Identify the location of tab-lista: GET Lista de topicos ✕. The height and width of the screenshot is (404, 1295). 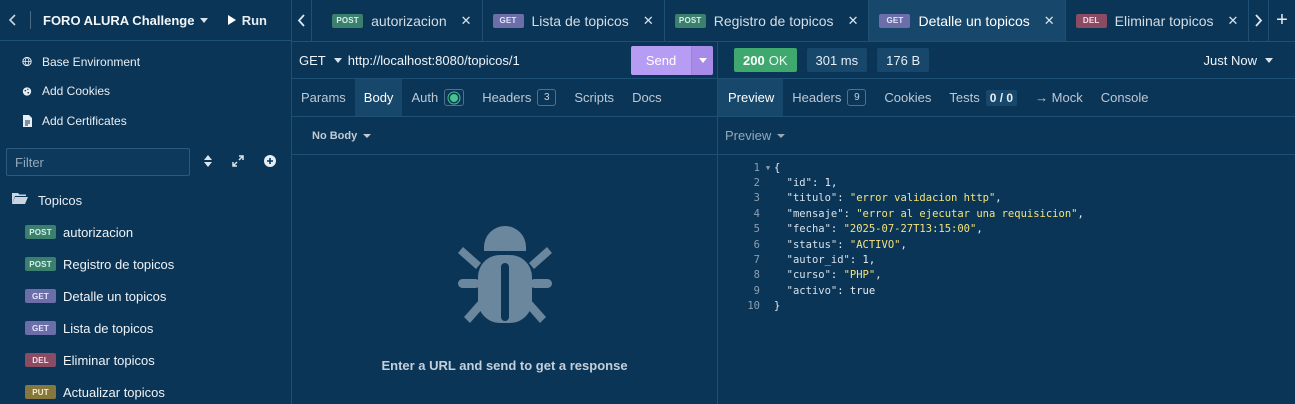
(572, 20).